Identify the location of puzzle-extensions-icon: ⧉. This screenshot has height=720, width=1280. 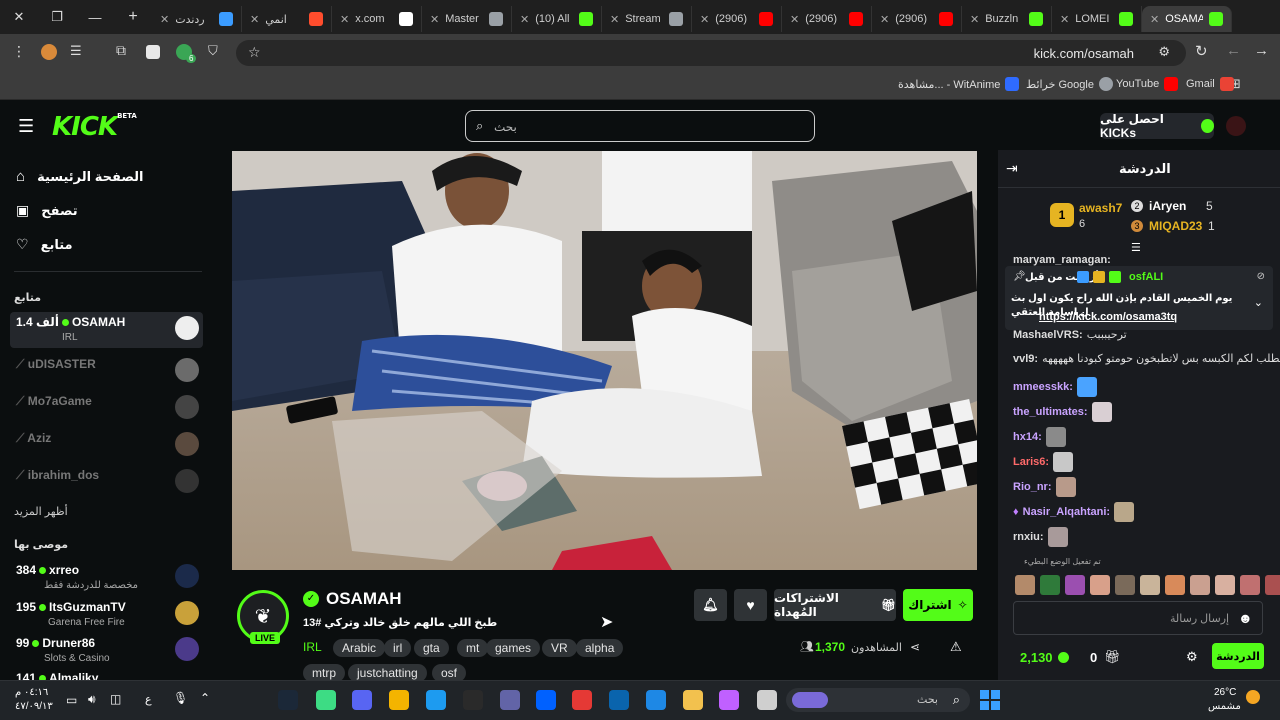
(121, 50).